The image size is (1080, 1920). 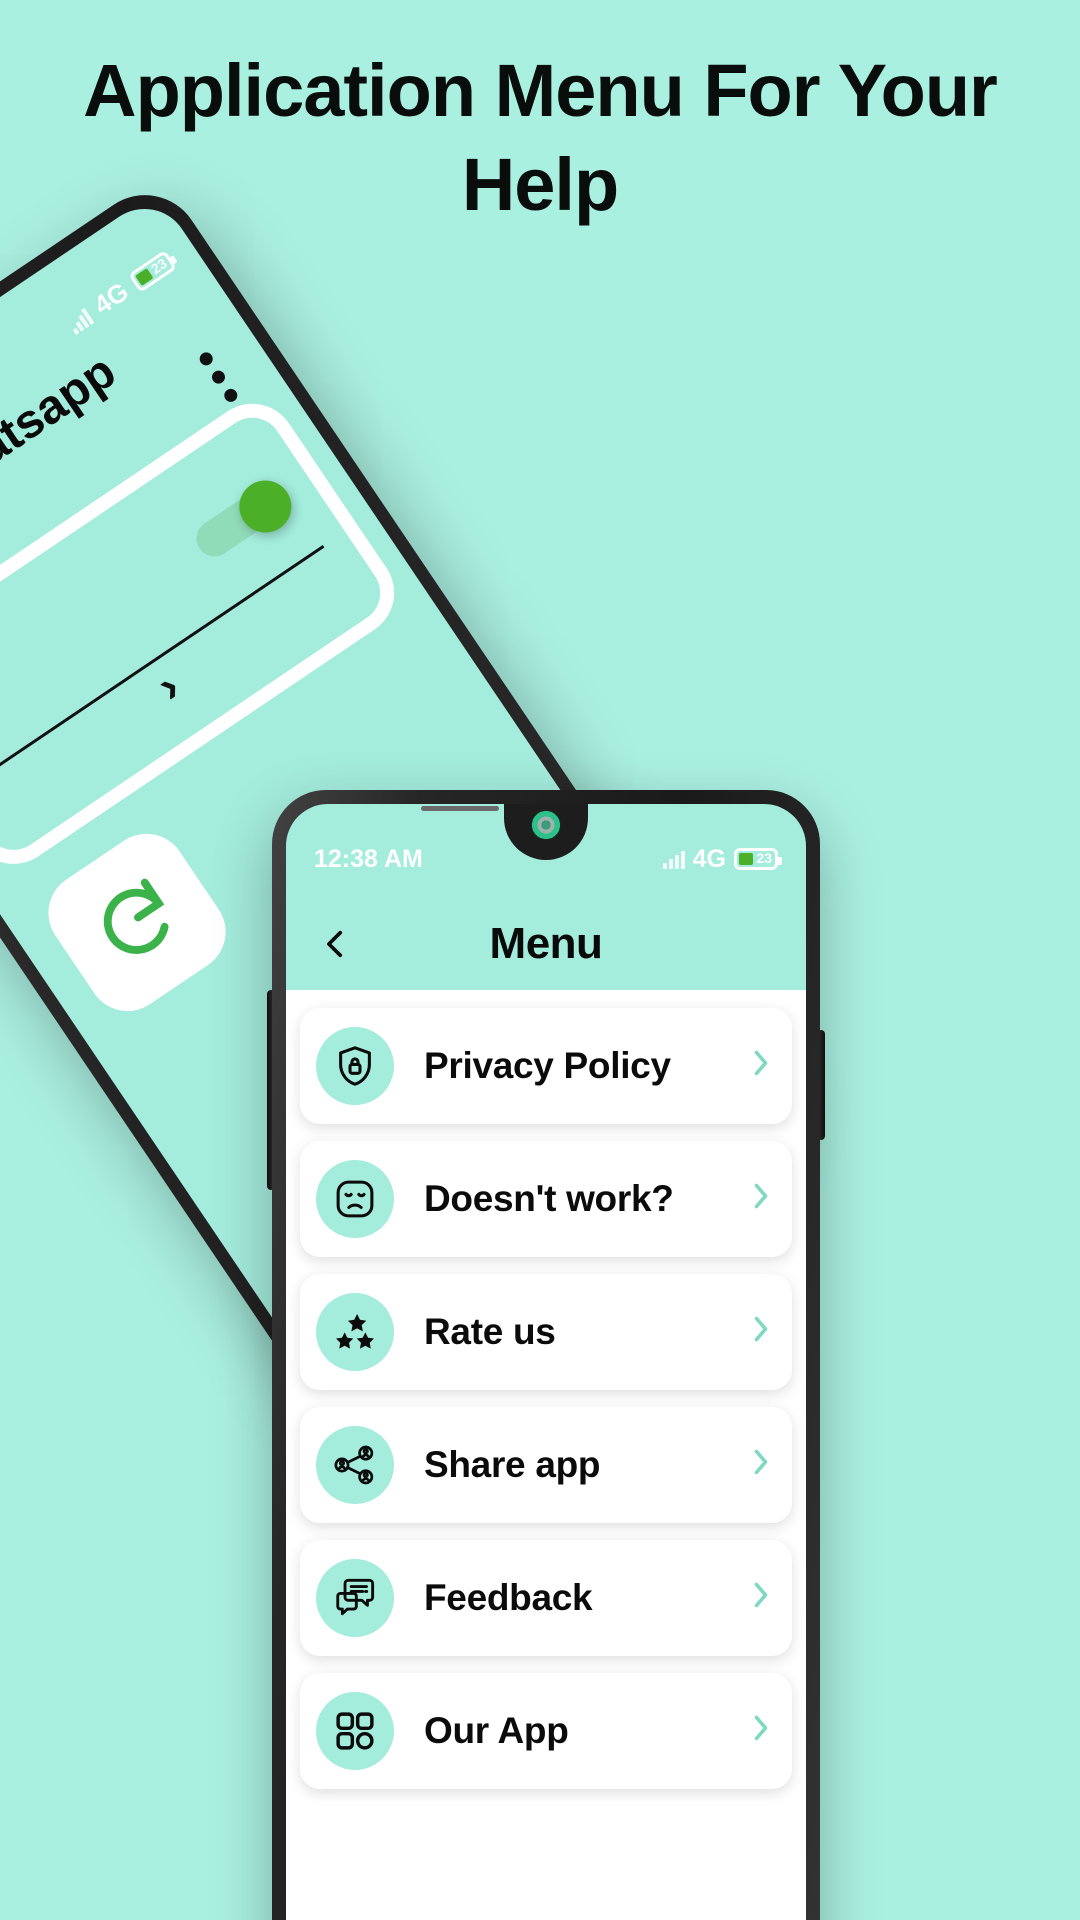 I want to click on shield-lock-icon, so click(x=355, y=1066).